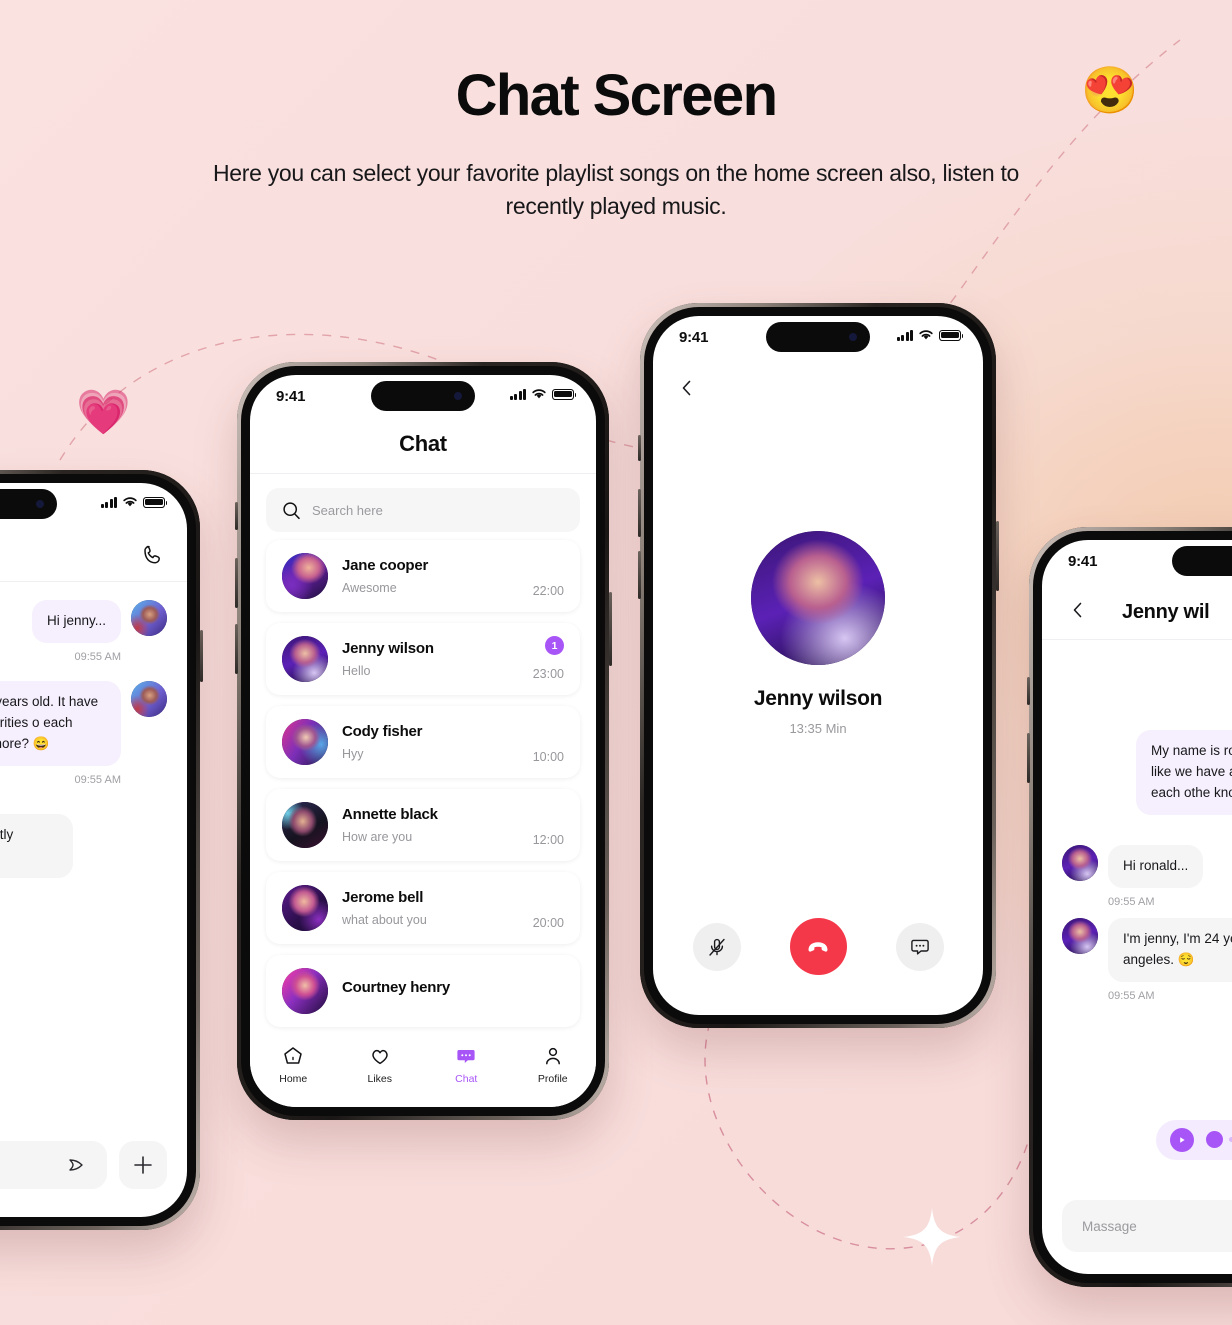 The image size is (1232, 1325). I want to click on message-button, so click(919, 946).